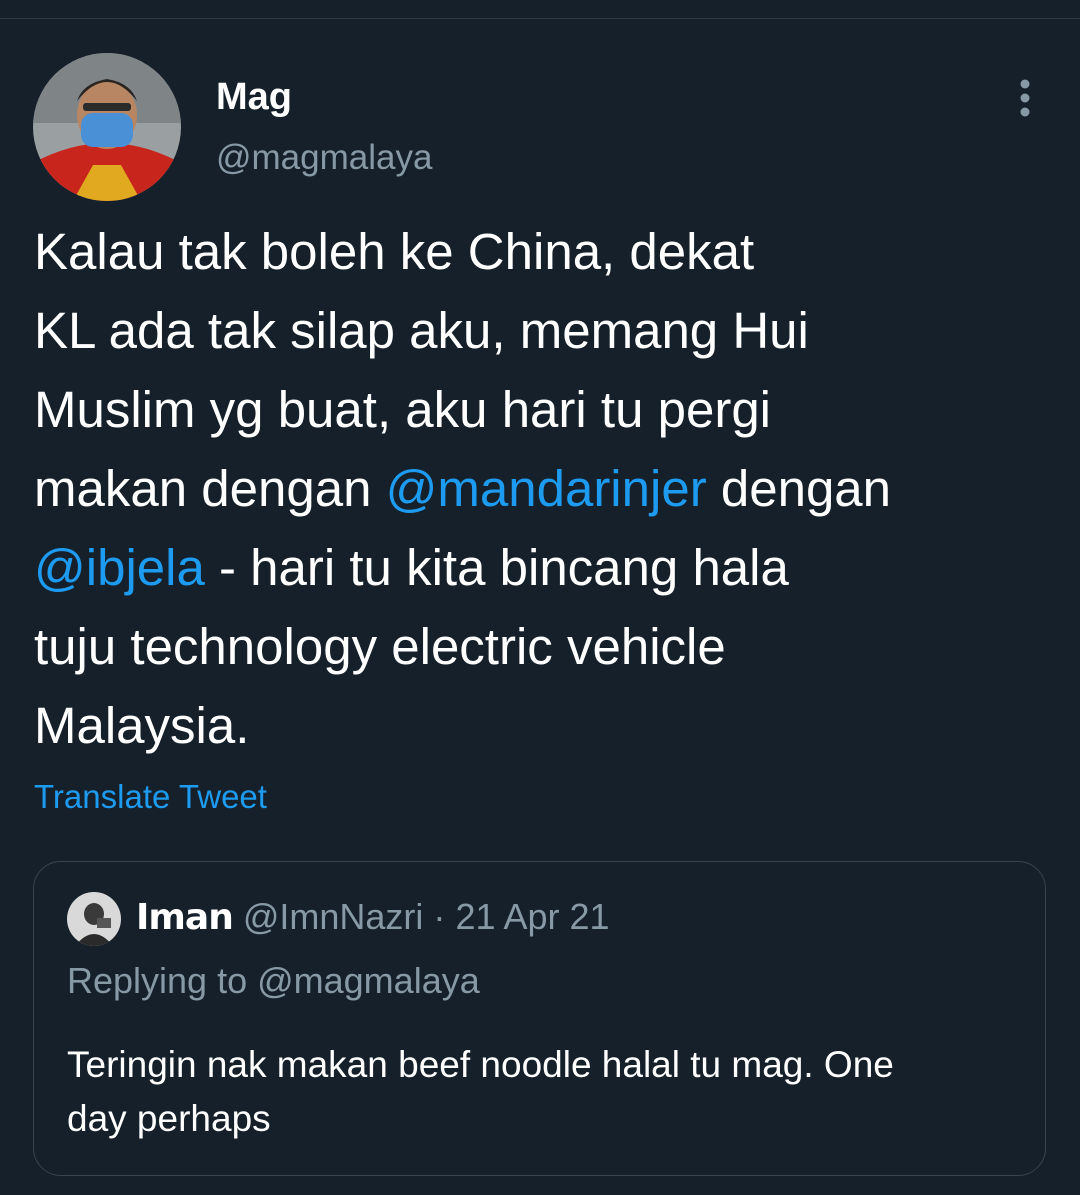  I want to click on quoted-tweet-header: Iman @ImnNazri · 21 Apr 21, so click(373, 917).